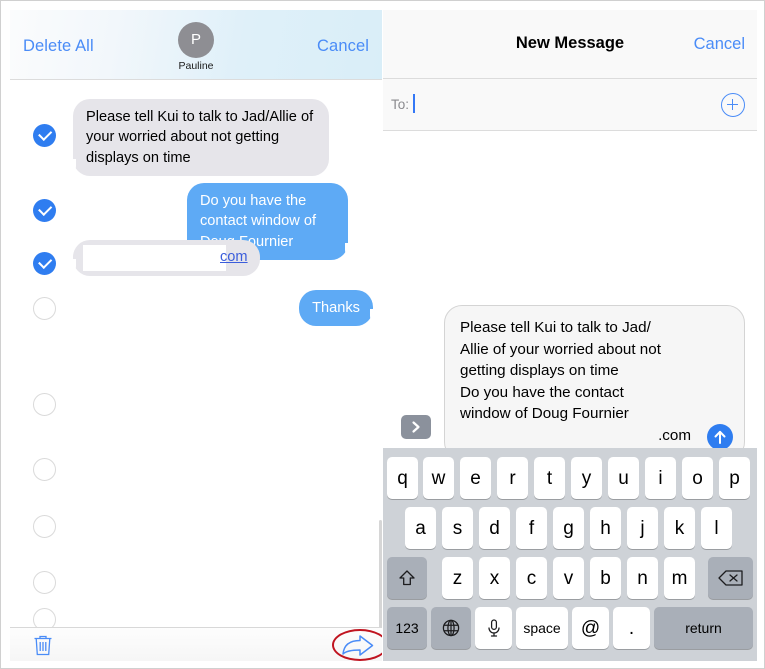 This screenshot has height=669, width=765. What do you see at coordinates (605, 528) in the screenshot?
I see `key-h: h` at bounding box center [605, 528].